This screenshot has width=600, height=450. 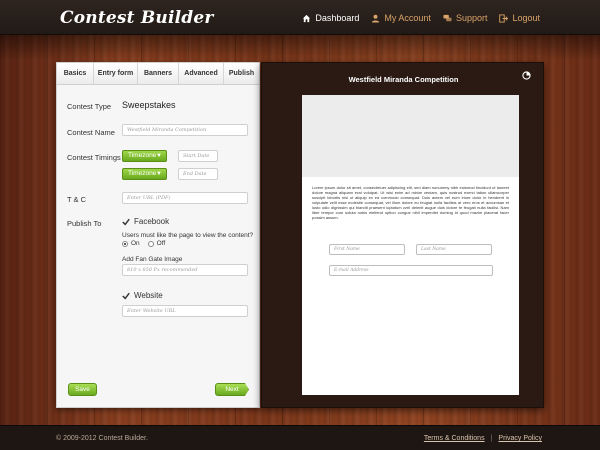 I want to click on footer-links: Terms & Conditions | Privacy Policy, so click(x=483, y=438).